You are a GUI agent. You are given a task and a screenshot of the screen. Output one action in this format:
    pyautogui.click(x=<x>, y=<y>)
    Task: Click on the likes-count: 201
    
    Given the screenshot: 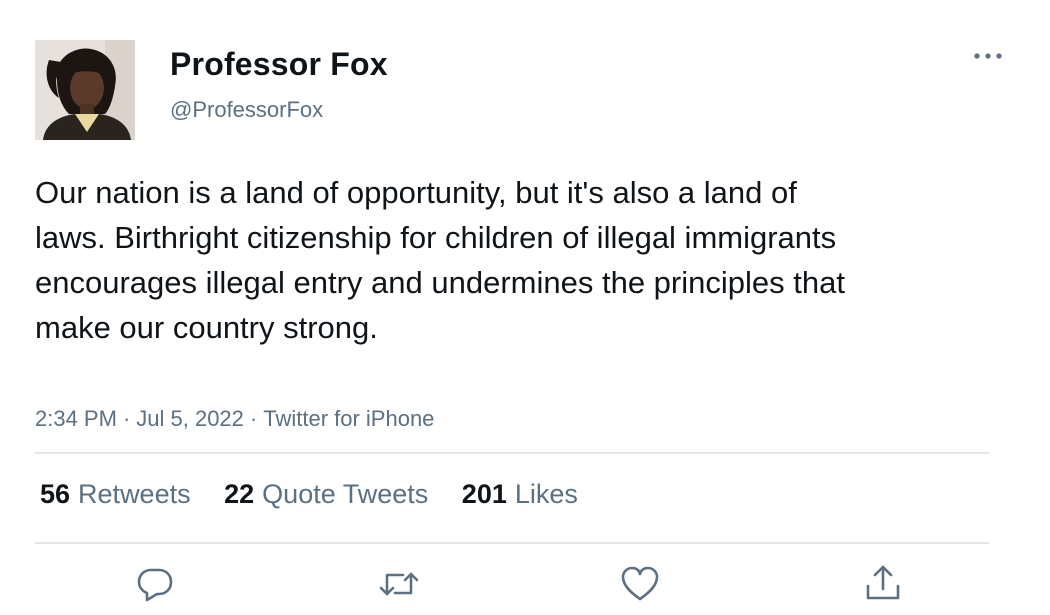 What is the action you would take?
    pyautogui.click(x=484, y=494)
    